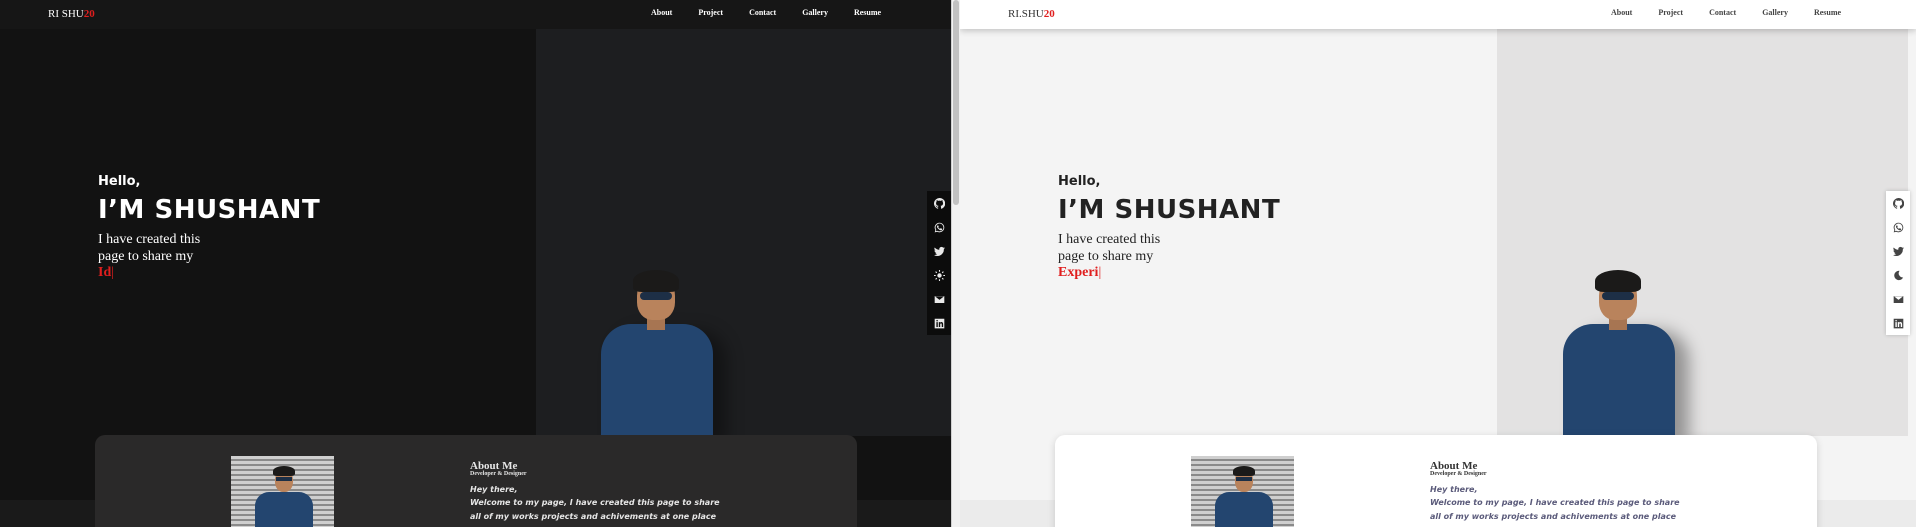 This screenshot has height=527, width=1916. What do you see at coordinates (956, 102) in the screenshot?
I see `scrollbar-thumb` at bounding box center [956, 102].